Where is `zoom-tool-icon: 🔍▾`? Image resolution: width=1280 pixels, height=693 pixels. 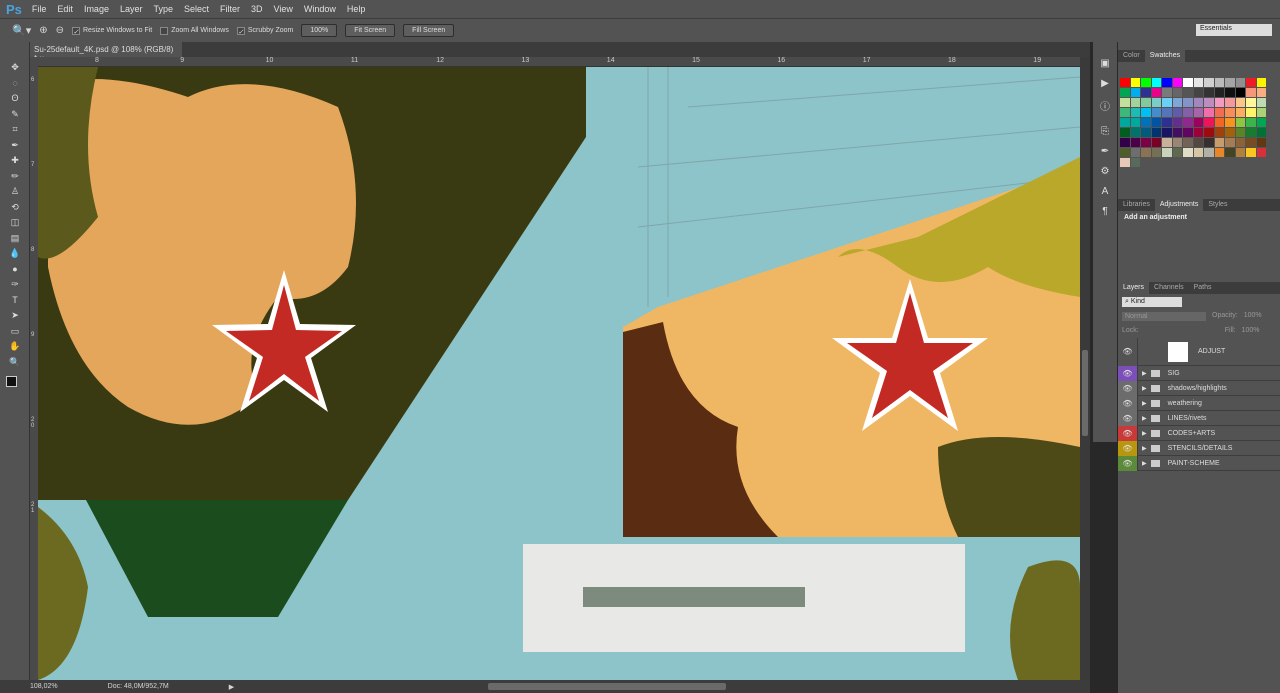 zoom-tool-icon: 🔍▾ is located at coordinates (21, 30).